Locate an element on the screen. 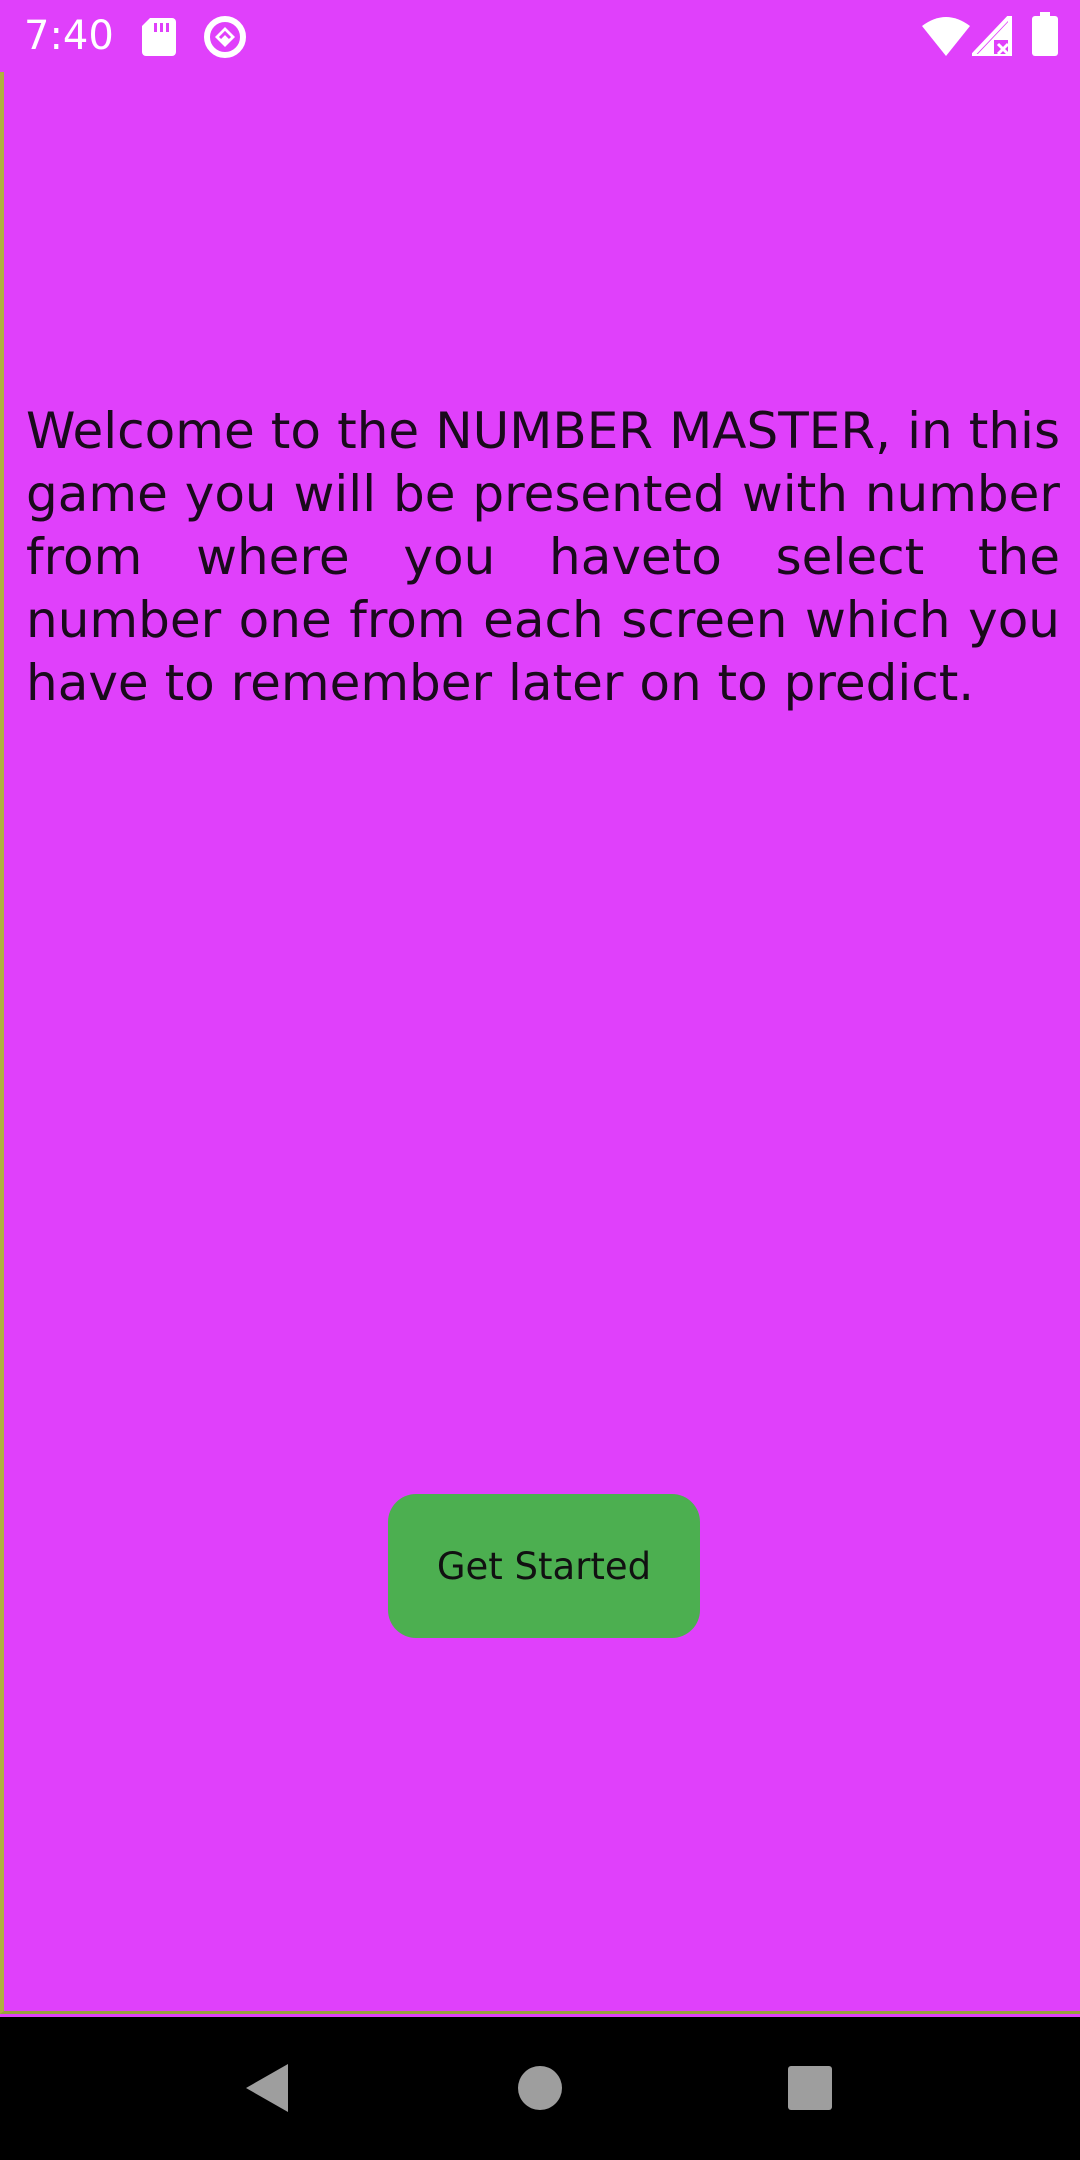  status-time: 7:40 is located at coordinates (69, 36).